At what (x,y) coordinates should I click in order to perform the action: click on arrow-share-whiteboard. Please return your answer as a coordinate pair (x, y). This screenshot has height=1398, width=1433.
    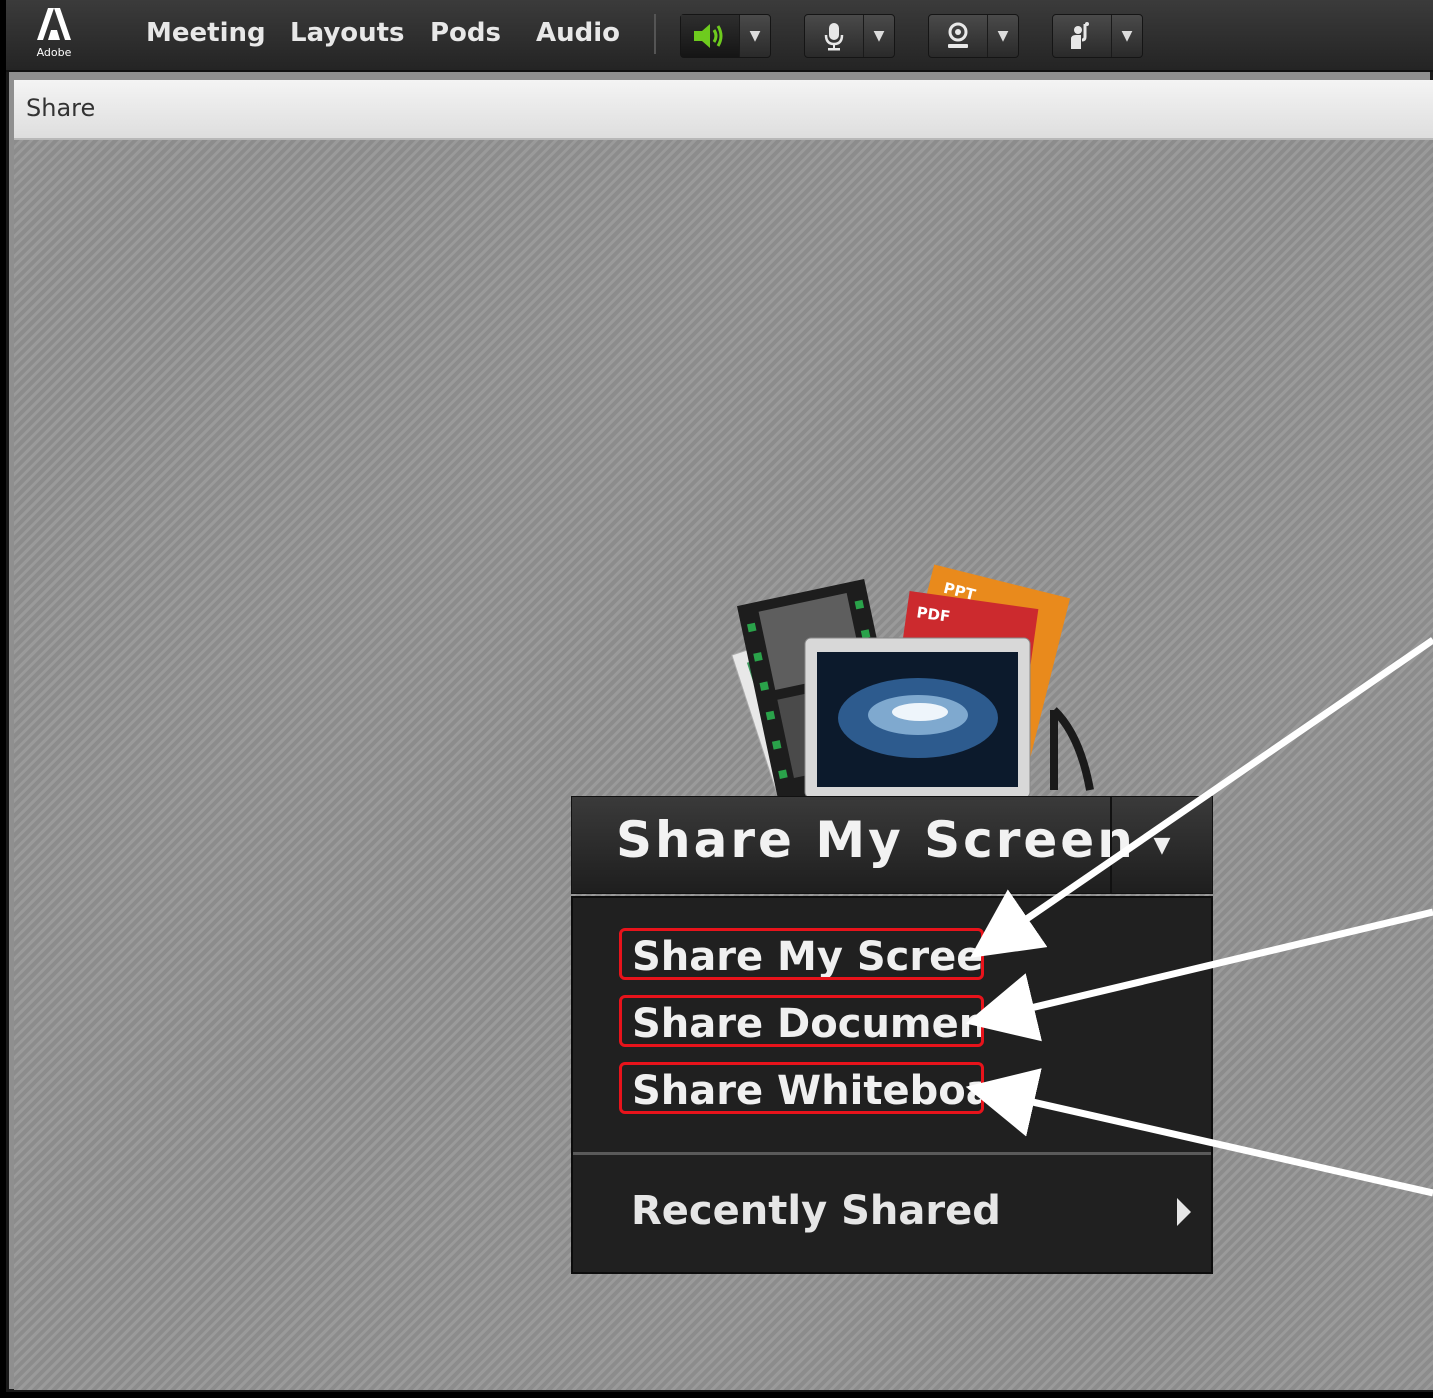
    Looking at the image, I should click on (1199, 1132).